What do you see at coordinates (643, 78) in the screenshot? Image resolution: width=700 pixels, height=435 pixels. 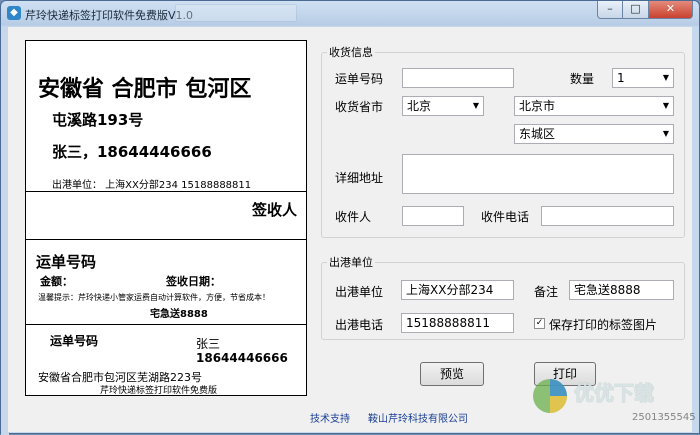 I see `quantity-select: 1 ▼` at bounding box center [643, 78].